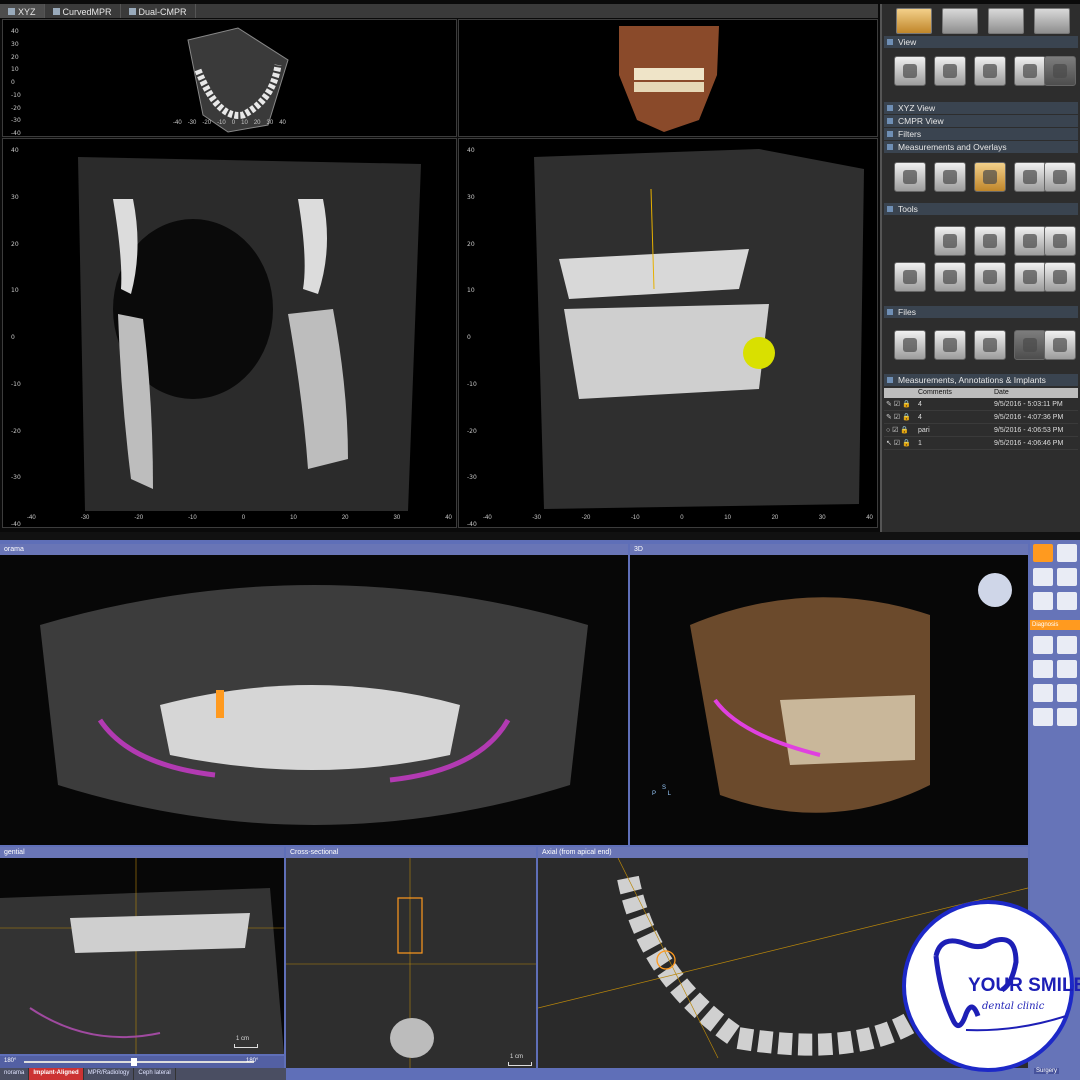 The image size is (1080, 1080). I want to click on settings-button, so click(1052, 21).